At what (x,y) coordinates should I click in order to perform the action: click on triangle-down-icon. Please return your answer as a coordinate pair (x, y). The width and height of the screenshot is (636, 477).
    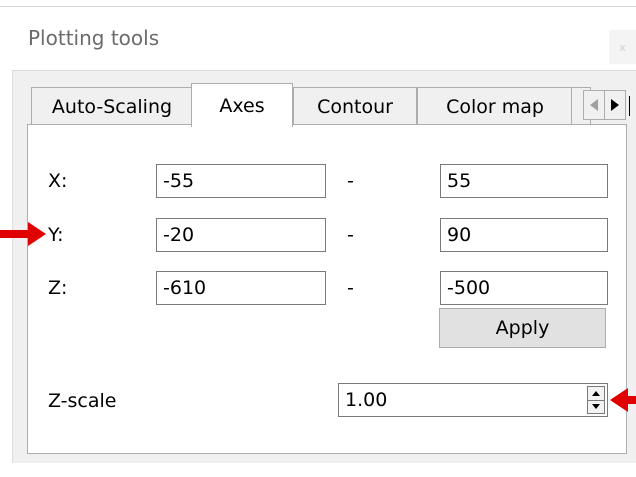
    Looking at the image, I should click on (596, 406).